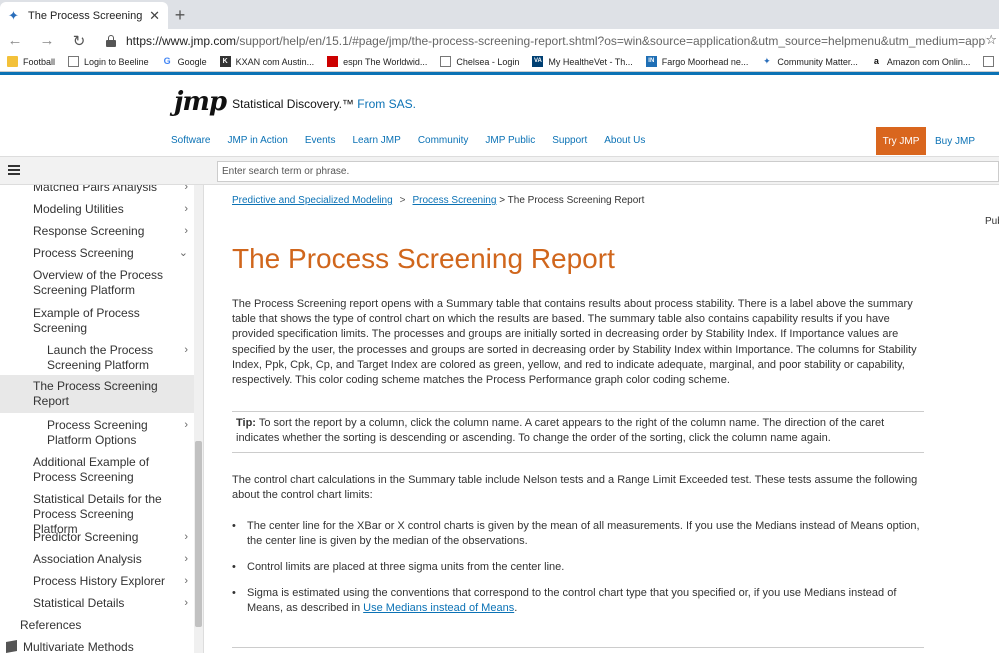 This screenshot has width=999, height=653. What do you see at coordinates (79, 41) in the screenshot?
I see `reload-icon: ↻` at bounding box center [79, 41].